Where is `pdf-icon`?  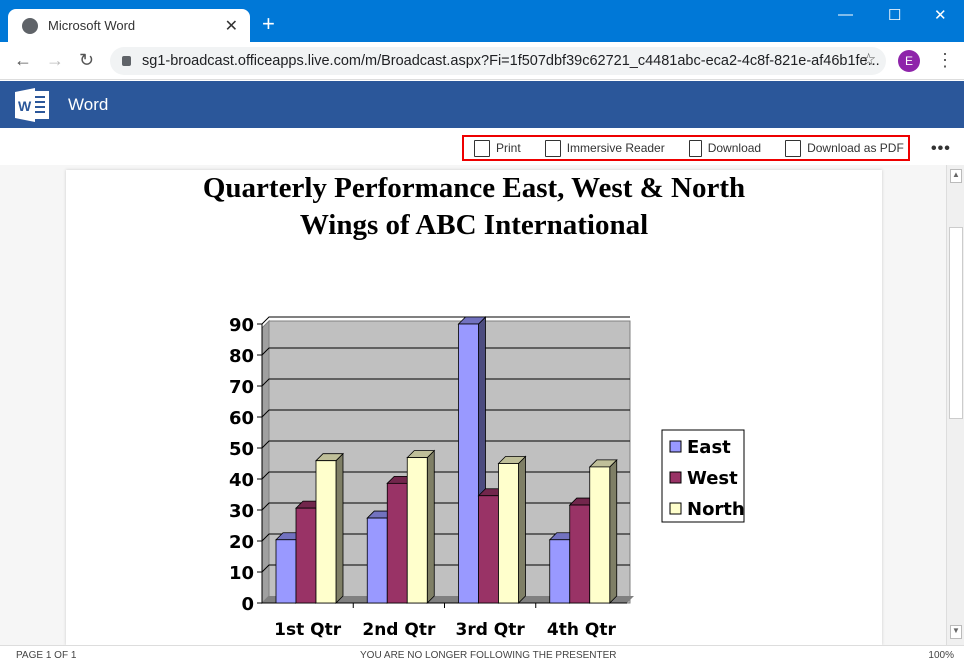 pdf-icon is located at coordinates (793, 148).